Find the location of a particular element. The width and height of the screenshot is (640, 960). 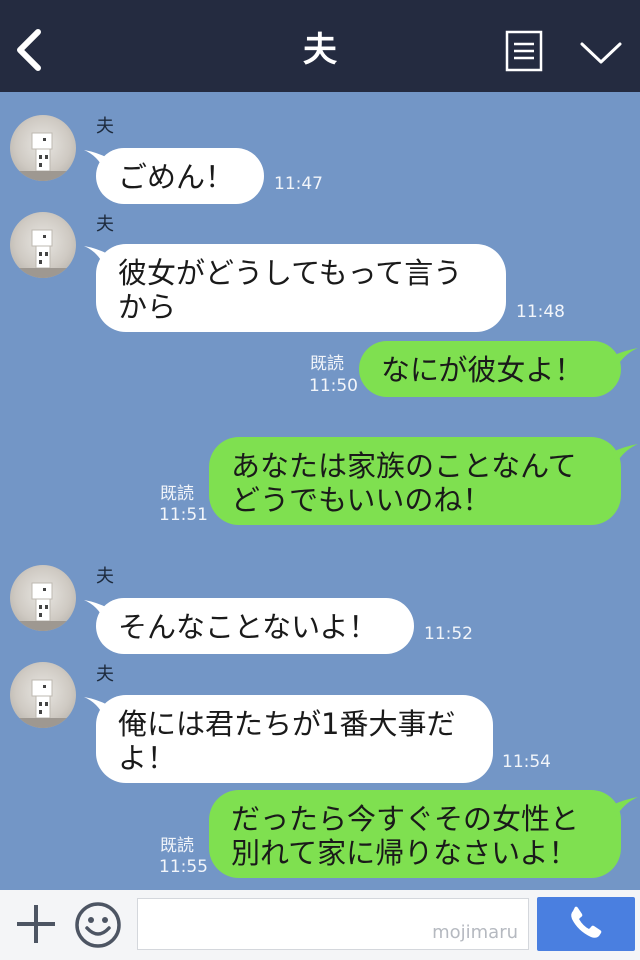

call-button is located at coordinates (586, 924).